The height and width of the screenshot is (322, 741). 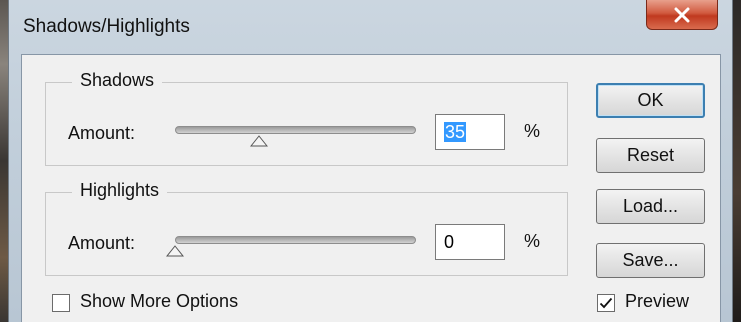 I want to click on close-x-icon, so click(x=682, y=14).